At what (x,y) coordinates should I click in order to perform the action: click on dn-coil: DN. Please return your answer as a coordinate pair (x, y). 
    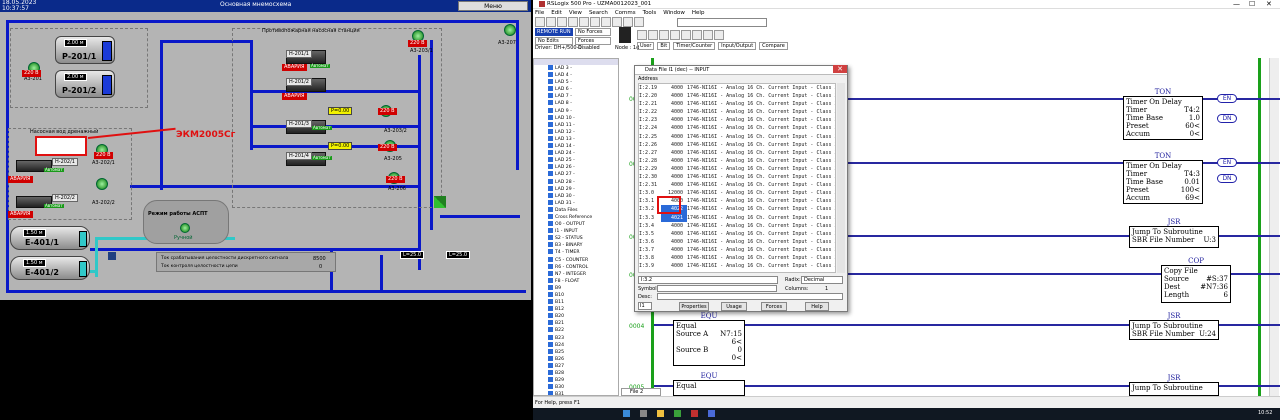
    Looking at the image, I should click on (1227, 118).